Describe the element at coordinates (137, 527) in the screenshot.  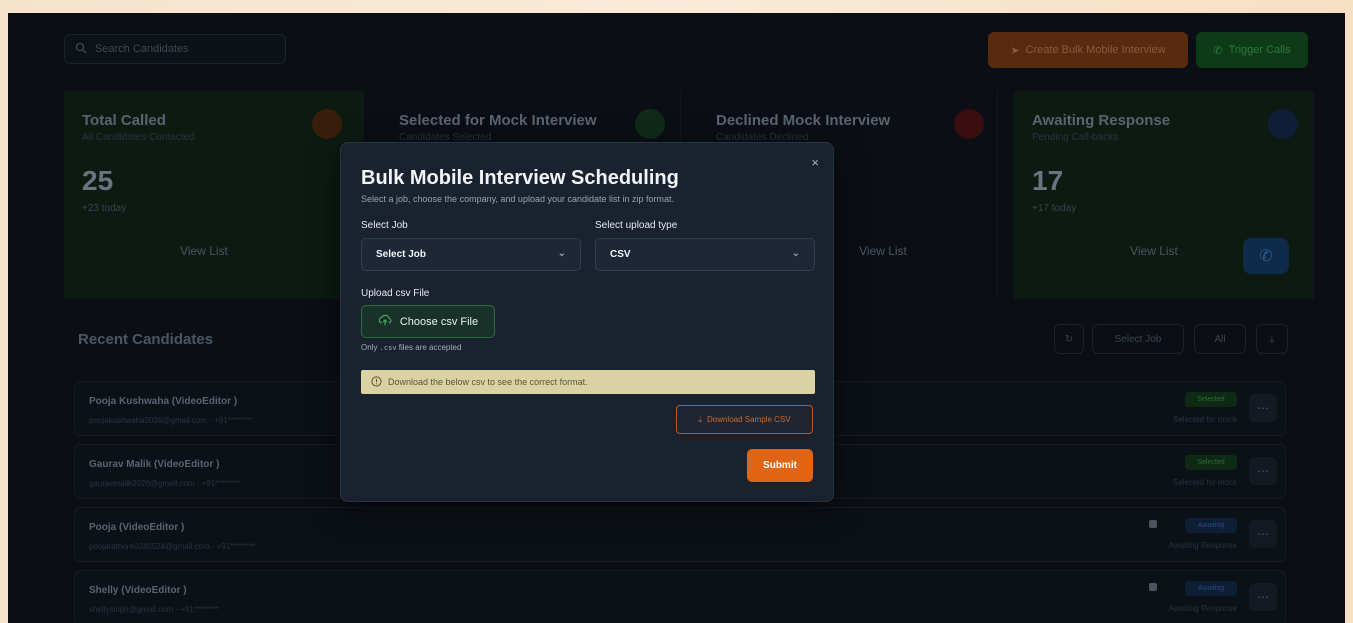
I see `candidate-name: Pooja (VideoEditor )` at that location.